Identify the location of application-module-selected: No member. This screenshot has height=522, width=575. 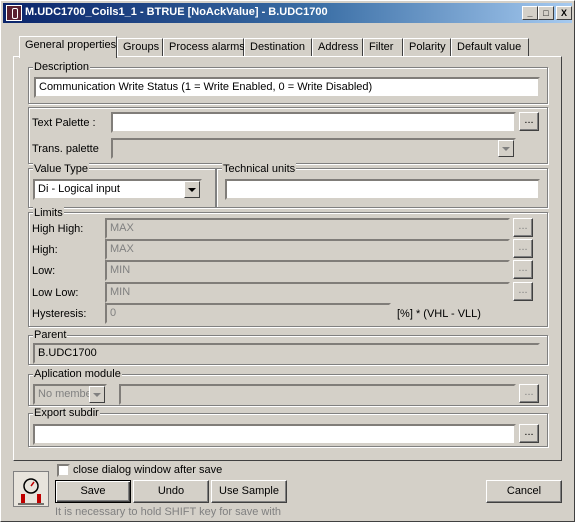
(67, 394).